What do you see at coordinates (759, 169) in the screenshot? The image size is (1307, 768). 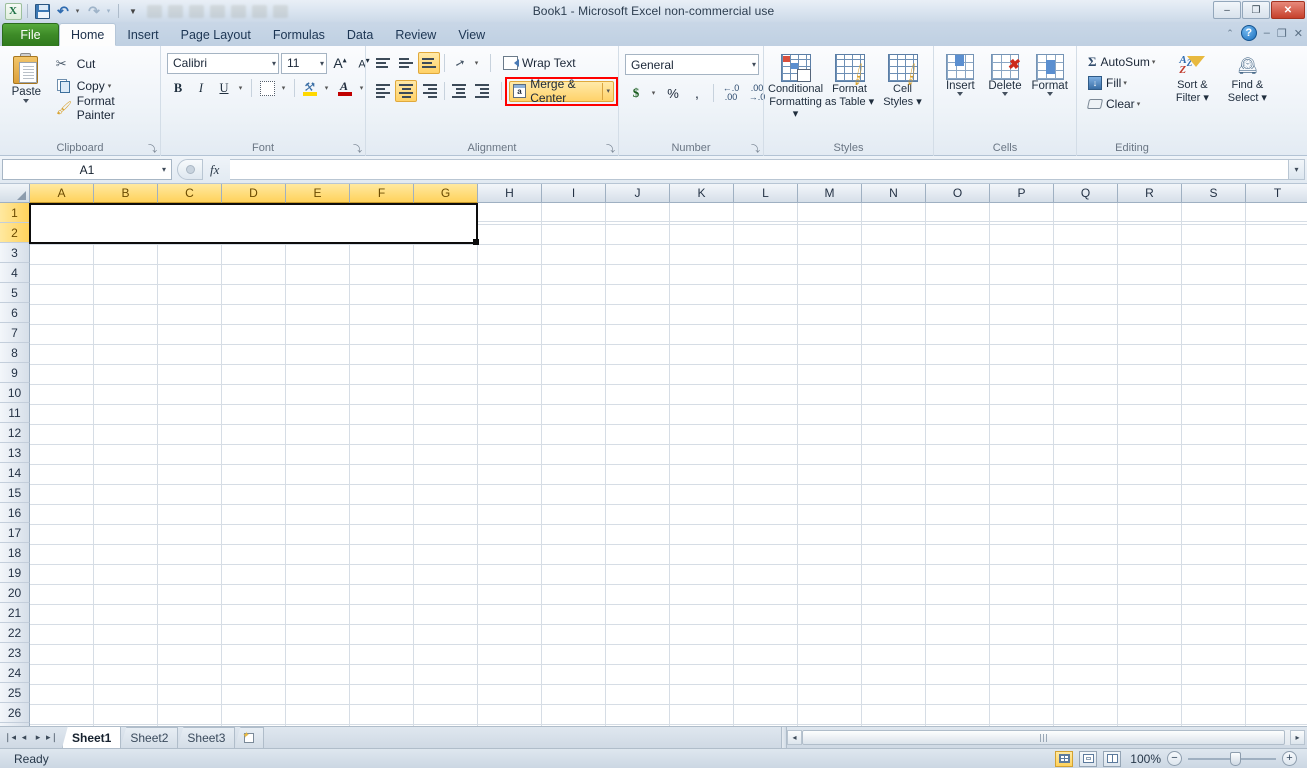 I see `formula-input` at bounding box center [759, 169].